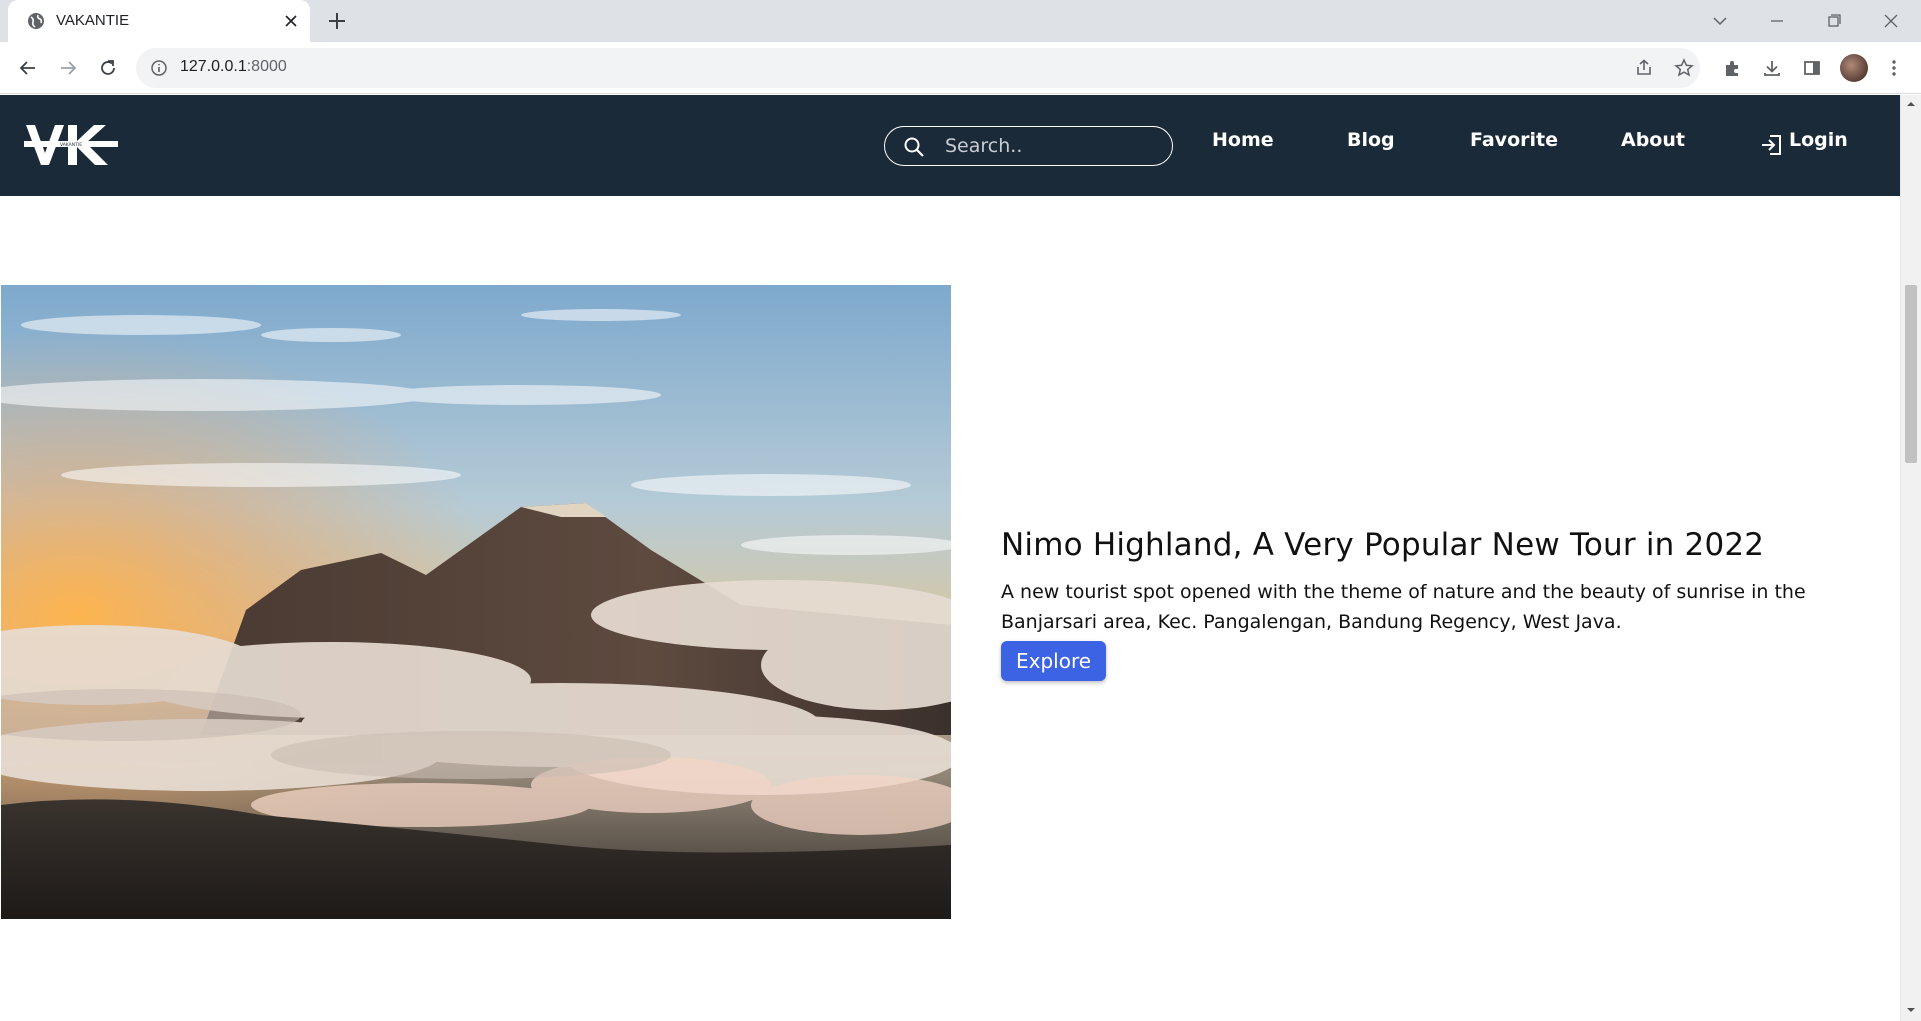 This screenshot has height=1021, width=1921. Describe the element at coordinates (960, 21) in the screenshot. I see `browser-tabstrip: VAKANTIE` at that location.